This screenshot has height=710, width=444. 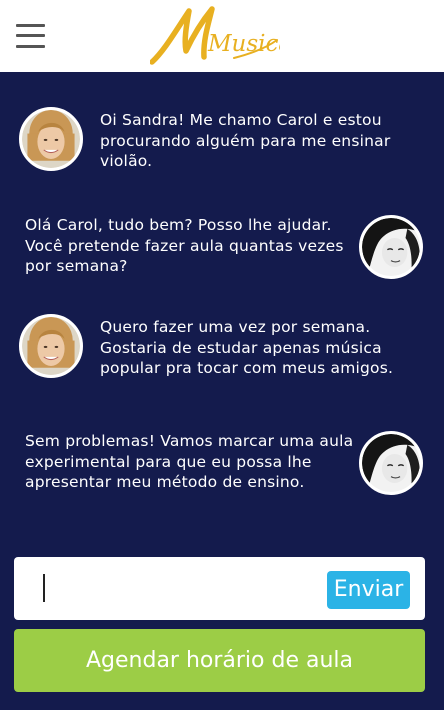 I want to click on hamburger-menu-icon, so click(x=30, y=36).